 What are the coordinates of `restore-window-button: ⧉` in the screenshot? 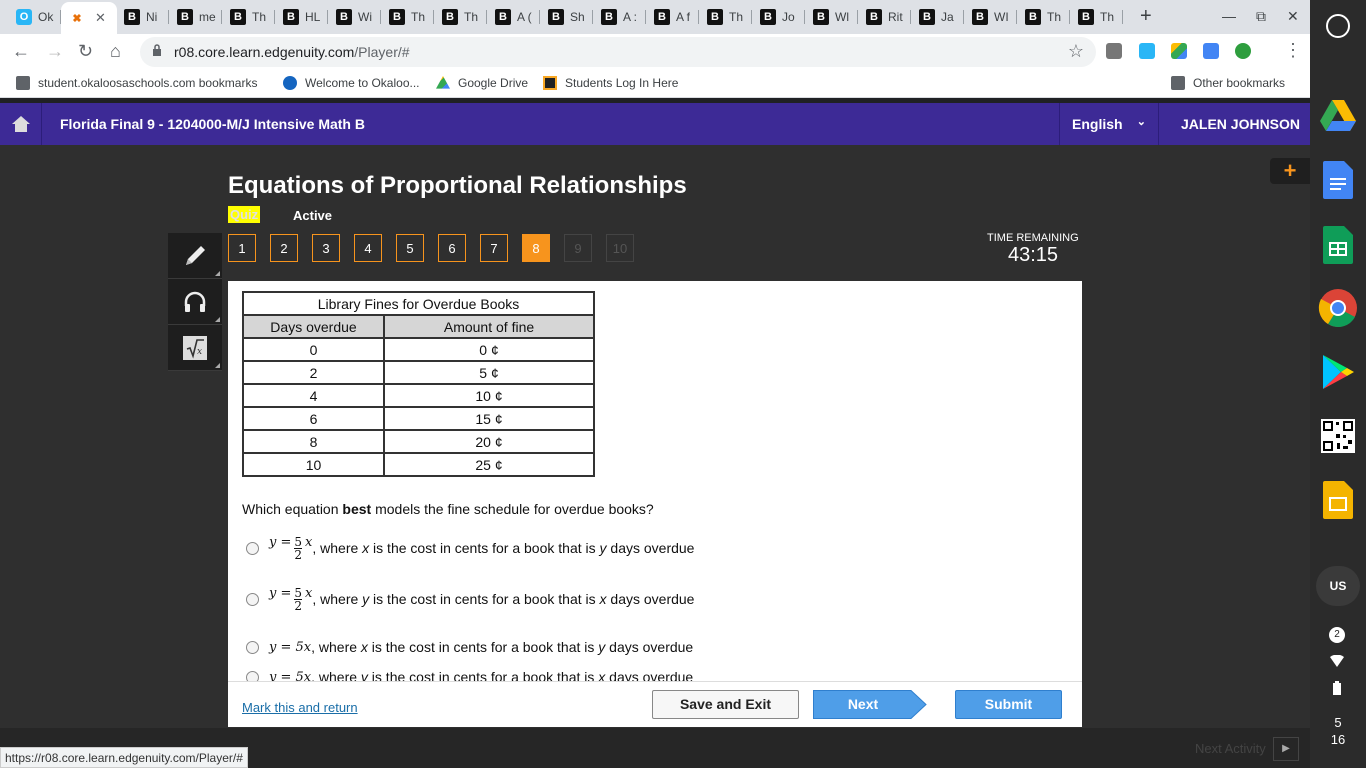 It's located at (1261, 16).